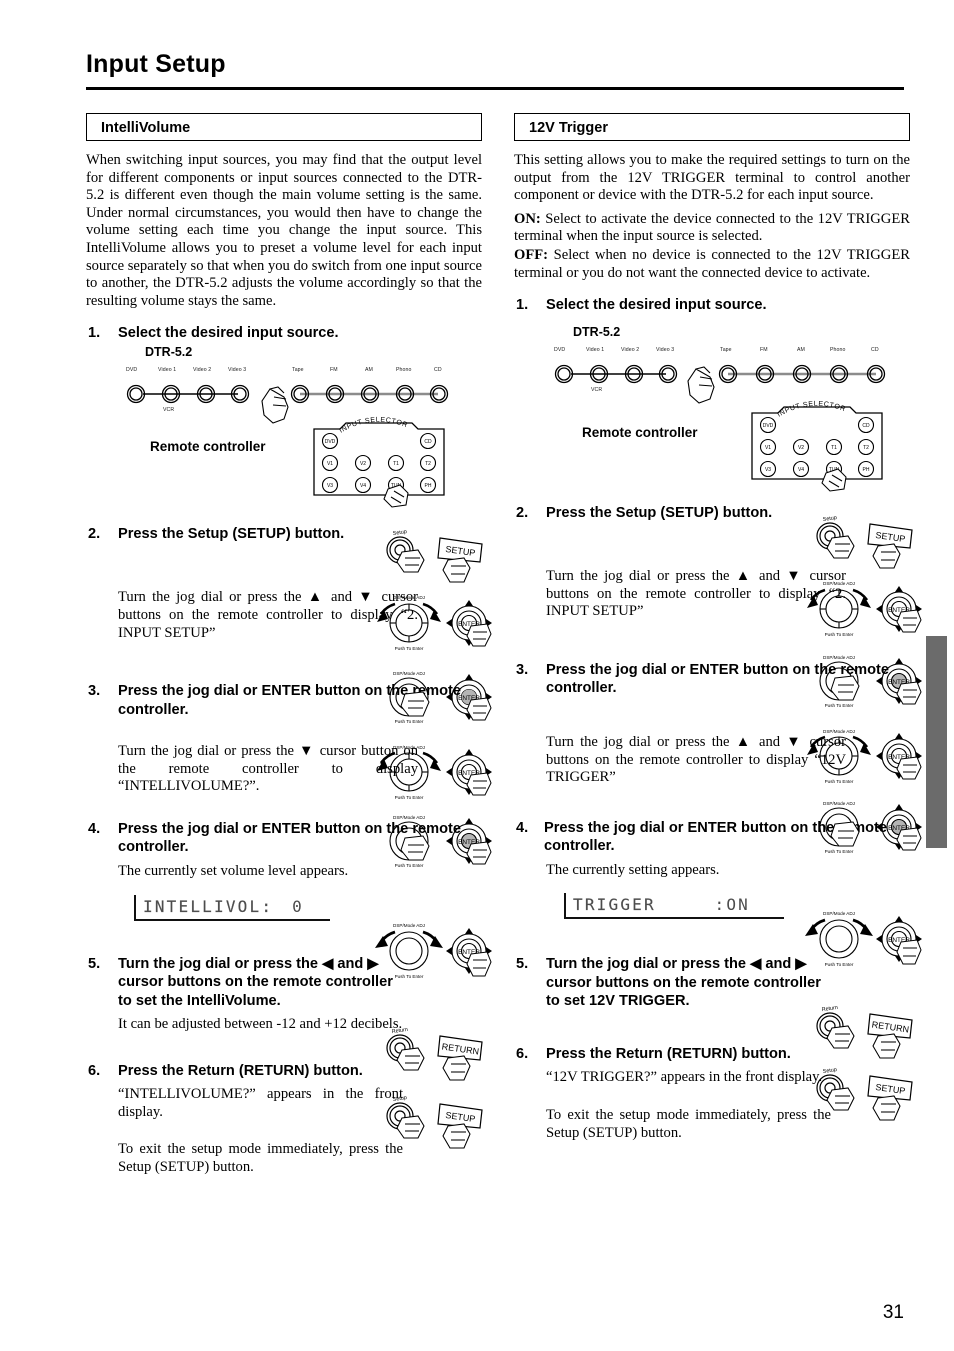  What do you see at coordinates (522, 305) in the screenshot?
I see `right-step-1-number: 1.` at bounding box center [522, 305].